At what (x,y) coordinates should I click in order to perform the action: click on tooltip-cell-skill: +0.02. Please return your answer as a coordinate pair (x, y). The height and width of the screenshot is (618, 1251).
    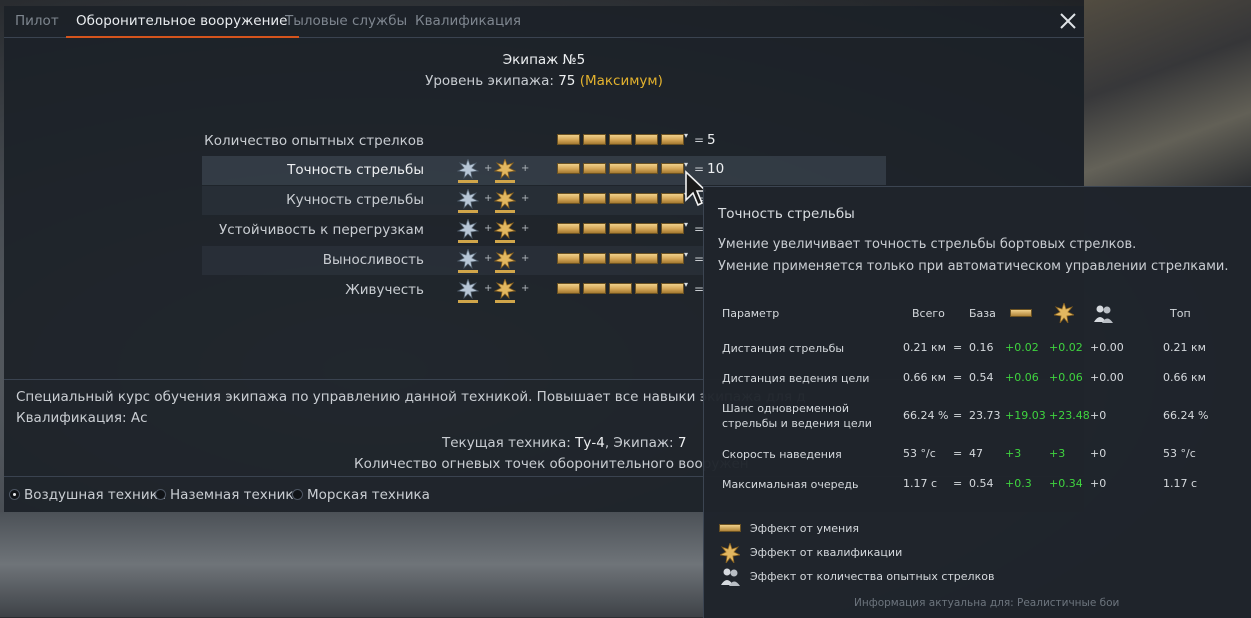
    Looking at the image, I should click on (1022, 347).